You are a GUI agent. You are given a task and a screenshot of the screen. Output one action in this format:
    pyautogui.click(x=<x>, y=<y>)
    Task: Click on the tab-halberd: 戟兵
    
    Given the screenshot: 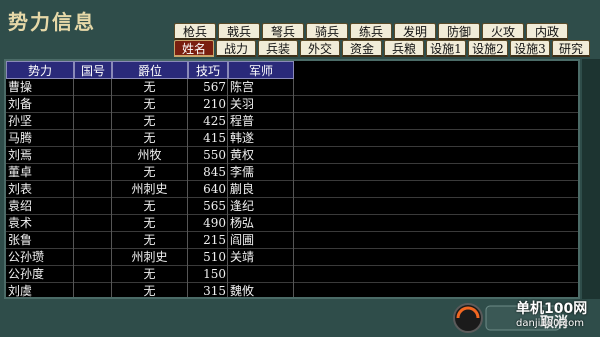 What is the action you would take?
    pyautogui.click(x=239, y=31)
    